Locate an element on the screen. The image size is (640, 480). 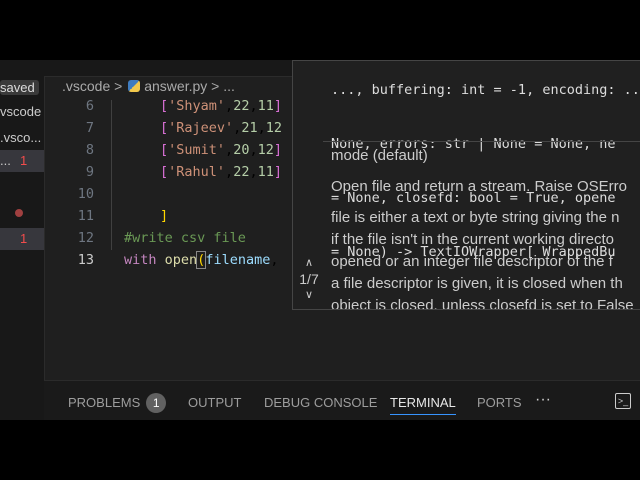
code-line: 11] is located at coordinates (123, 216).